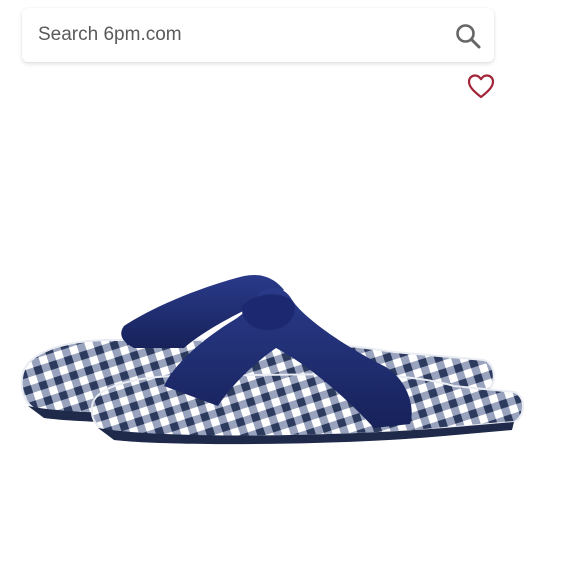 This screenshot has width=580, height=580. I want to click on heart-outline-icon, so click(481, 87).